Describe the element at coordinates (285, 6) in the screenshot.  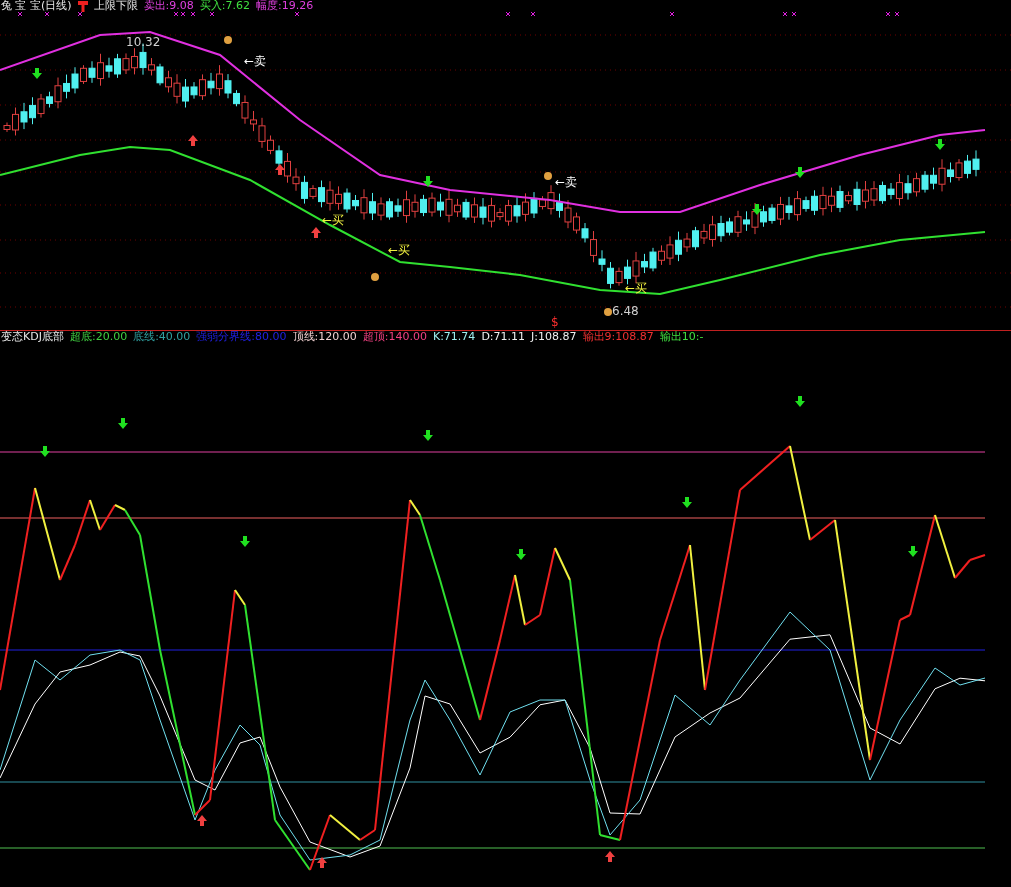
I see `indicator-reading: 幅度:19.26` at that location.